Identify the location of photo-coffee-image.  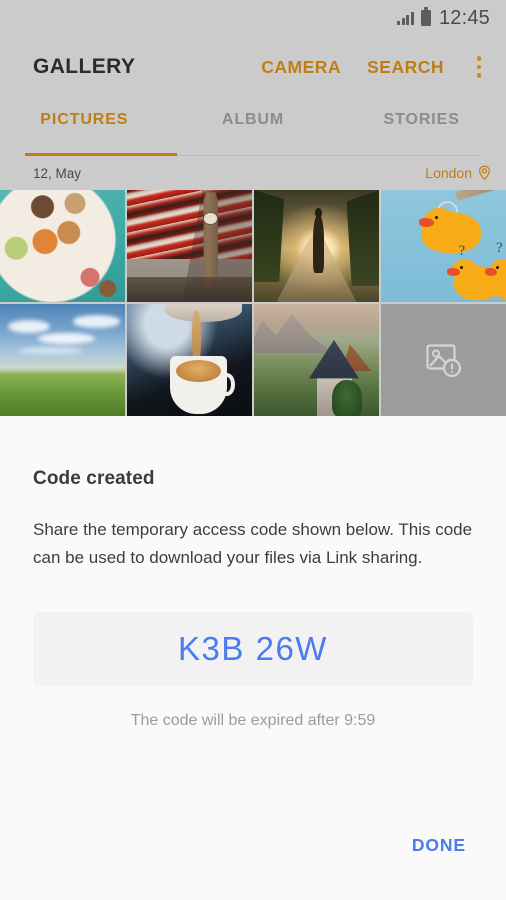
(189, 360).